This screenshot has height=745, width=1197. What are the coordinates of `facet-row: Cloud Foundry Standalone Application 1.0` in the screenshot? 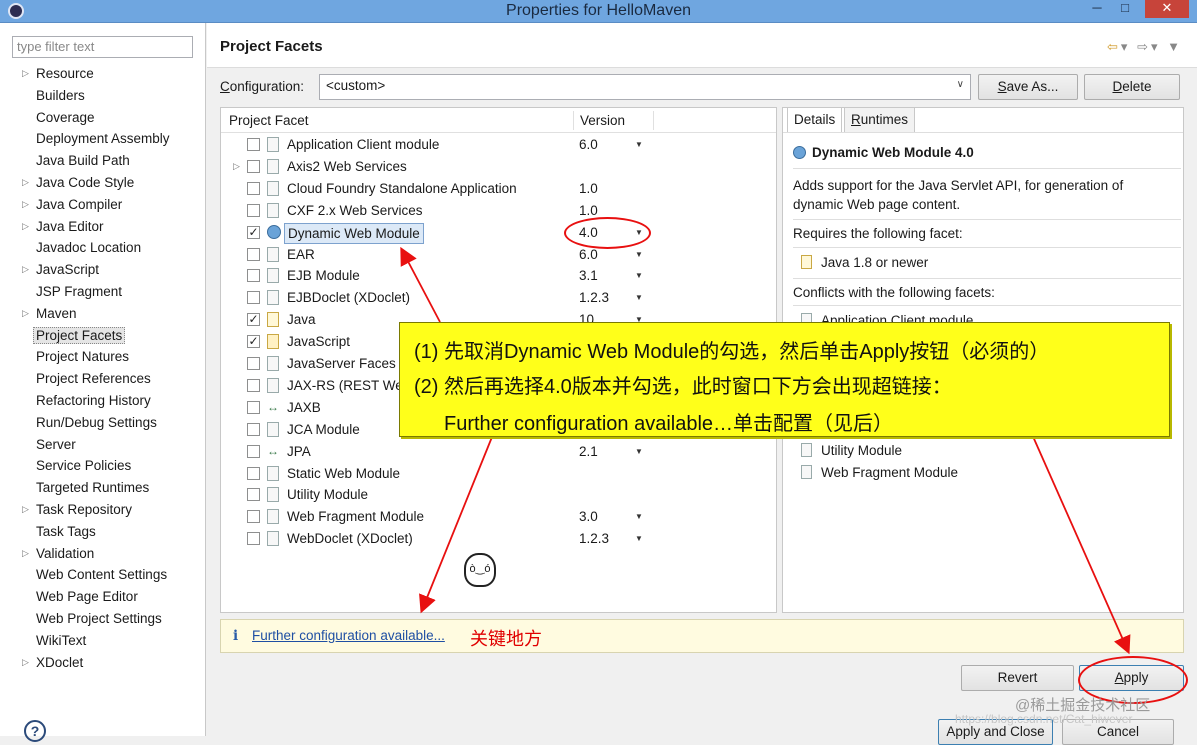 It's located at (498, 189).